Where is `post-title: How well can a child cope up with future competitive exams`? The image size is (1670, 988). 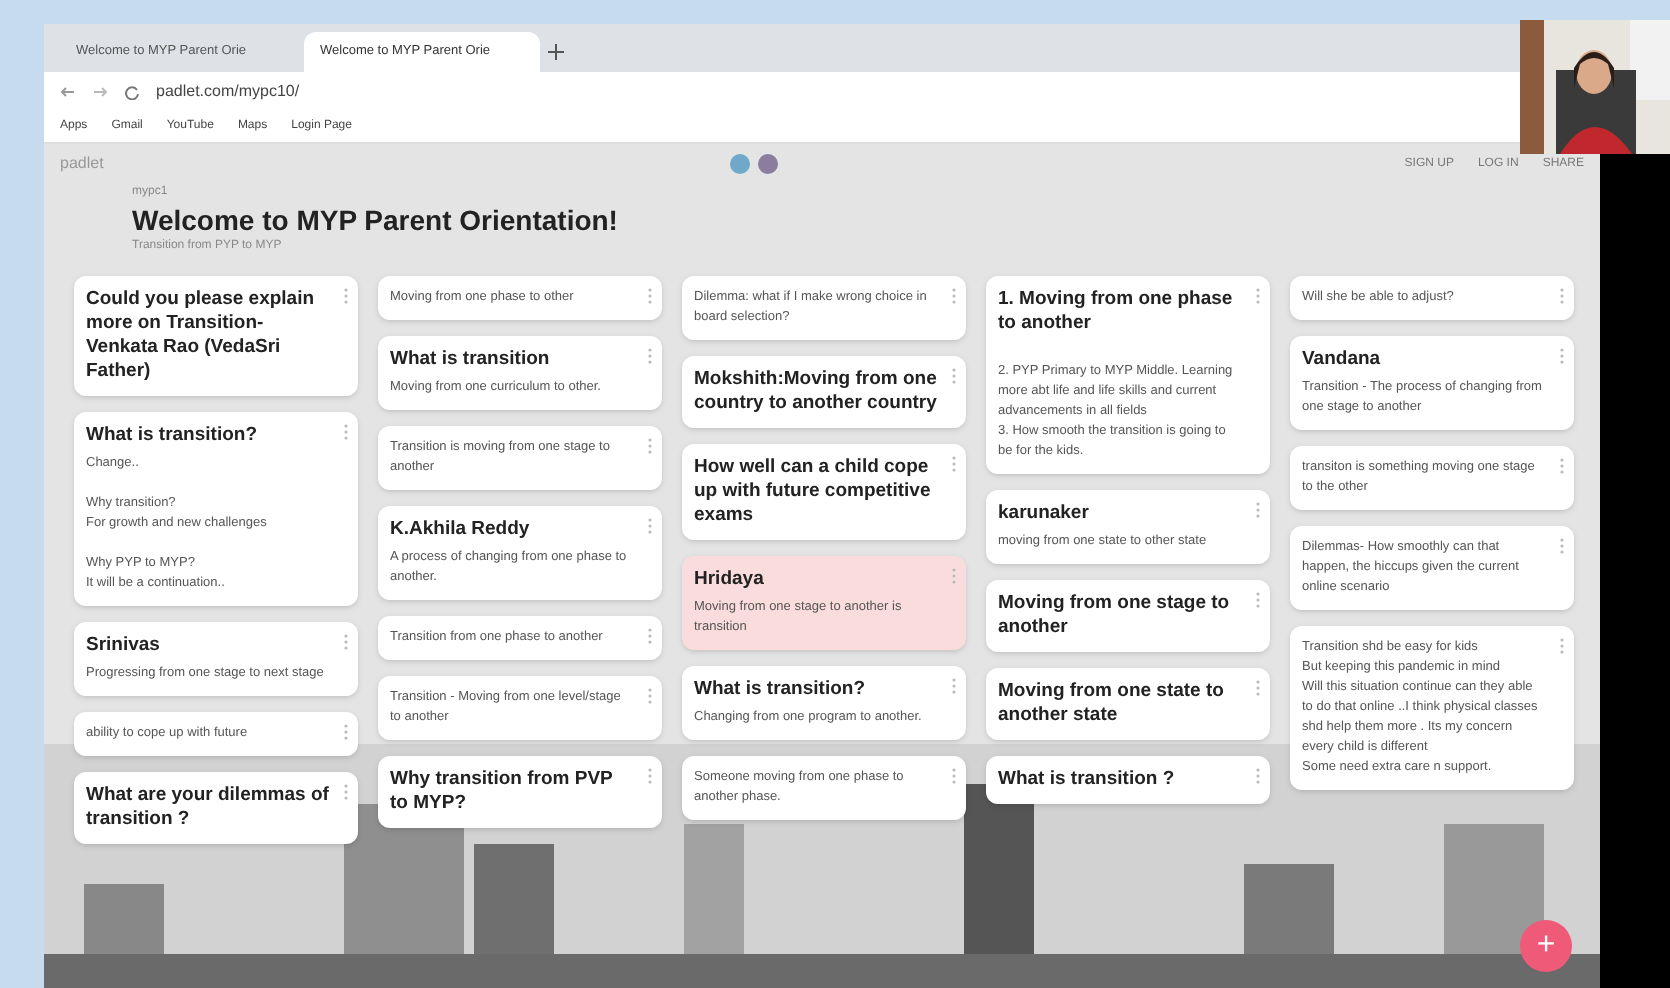 post-title: How well can a child cope up with future competitive exams is located at coordinates (813, 492).